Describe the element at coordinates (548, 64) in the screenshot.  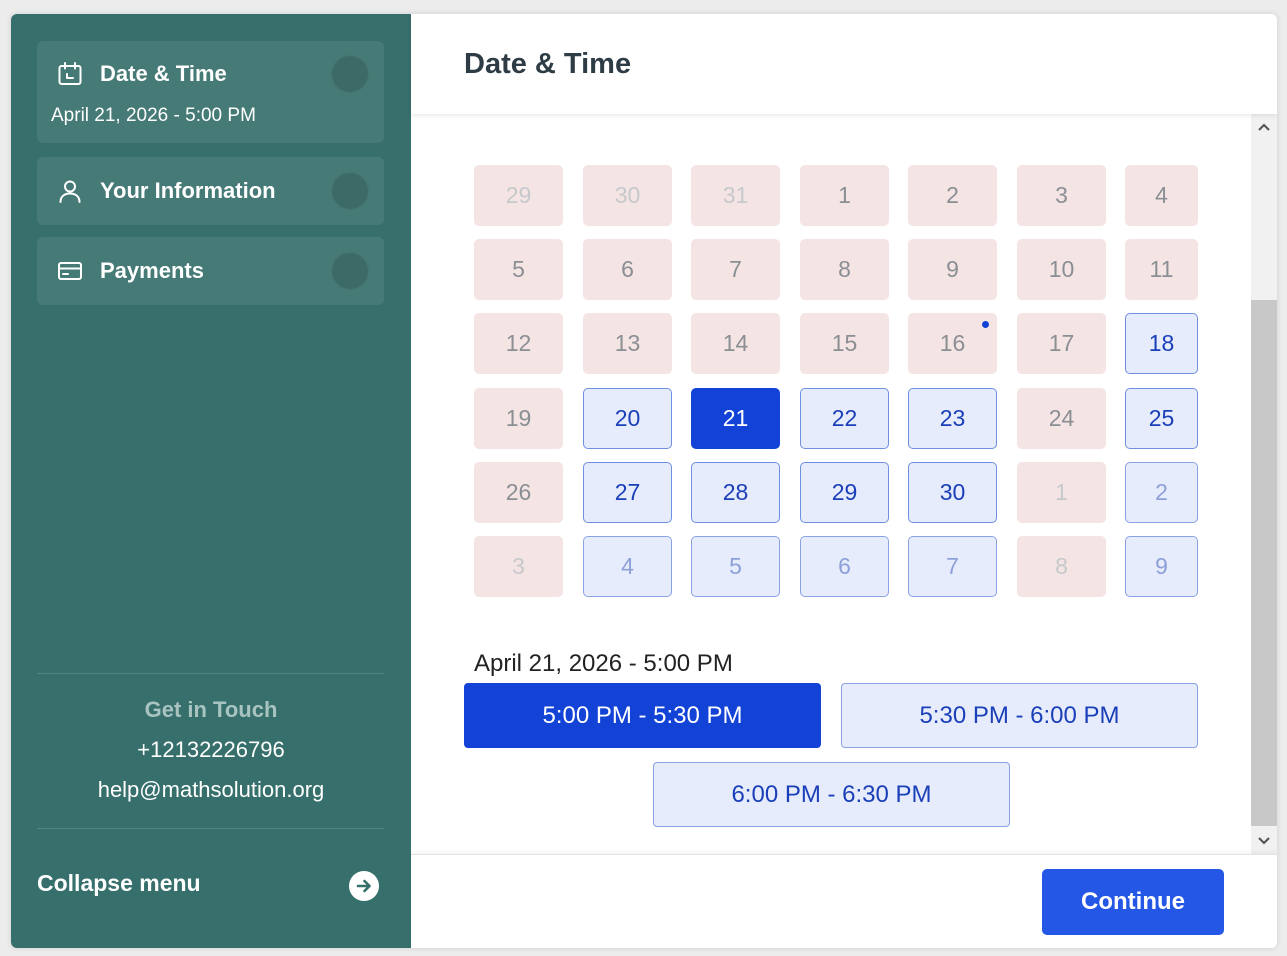
I see `page-title: Date & Time` at that location.